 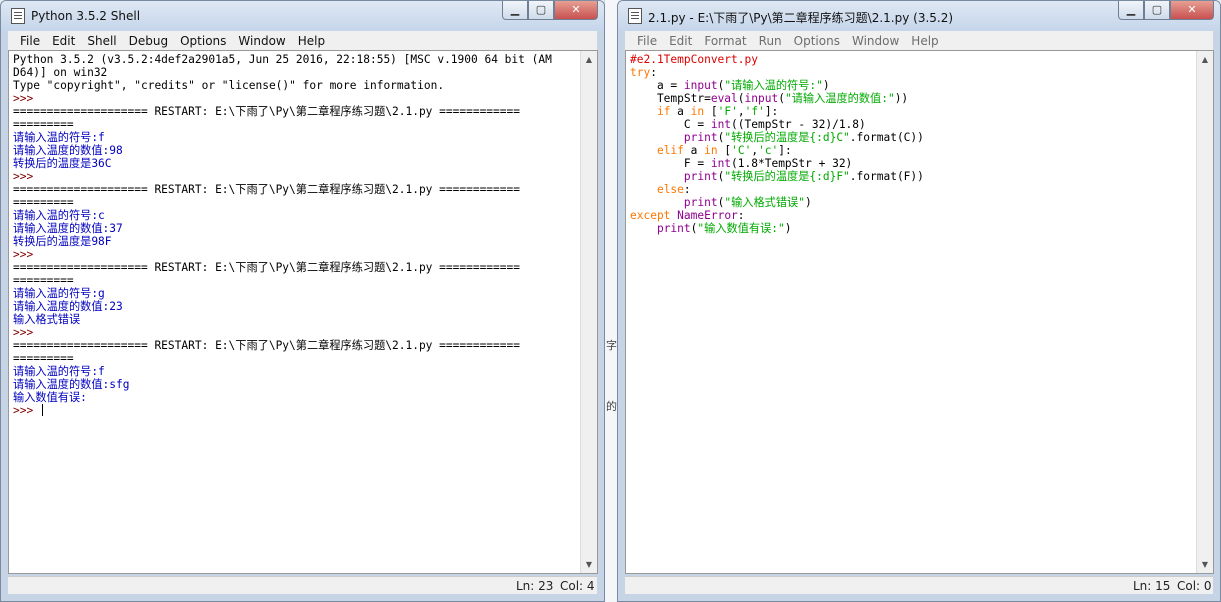 What do you see at coordinates (68, 150) in the screenshot?
I see `shell-line: 请输入温度的数值:98` at bounding box center [68, 150].